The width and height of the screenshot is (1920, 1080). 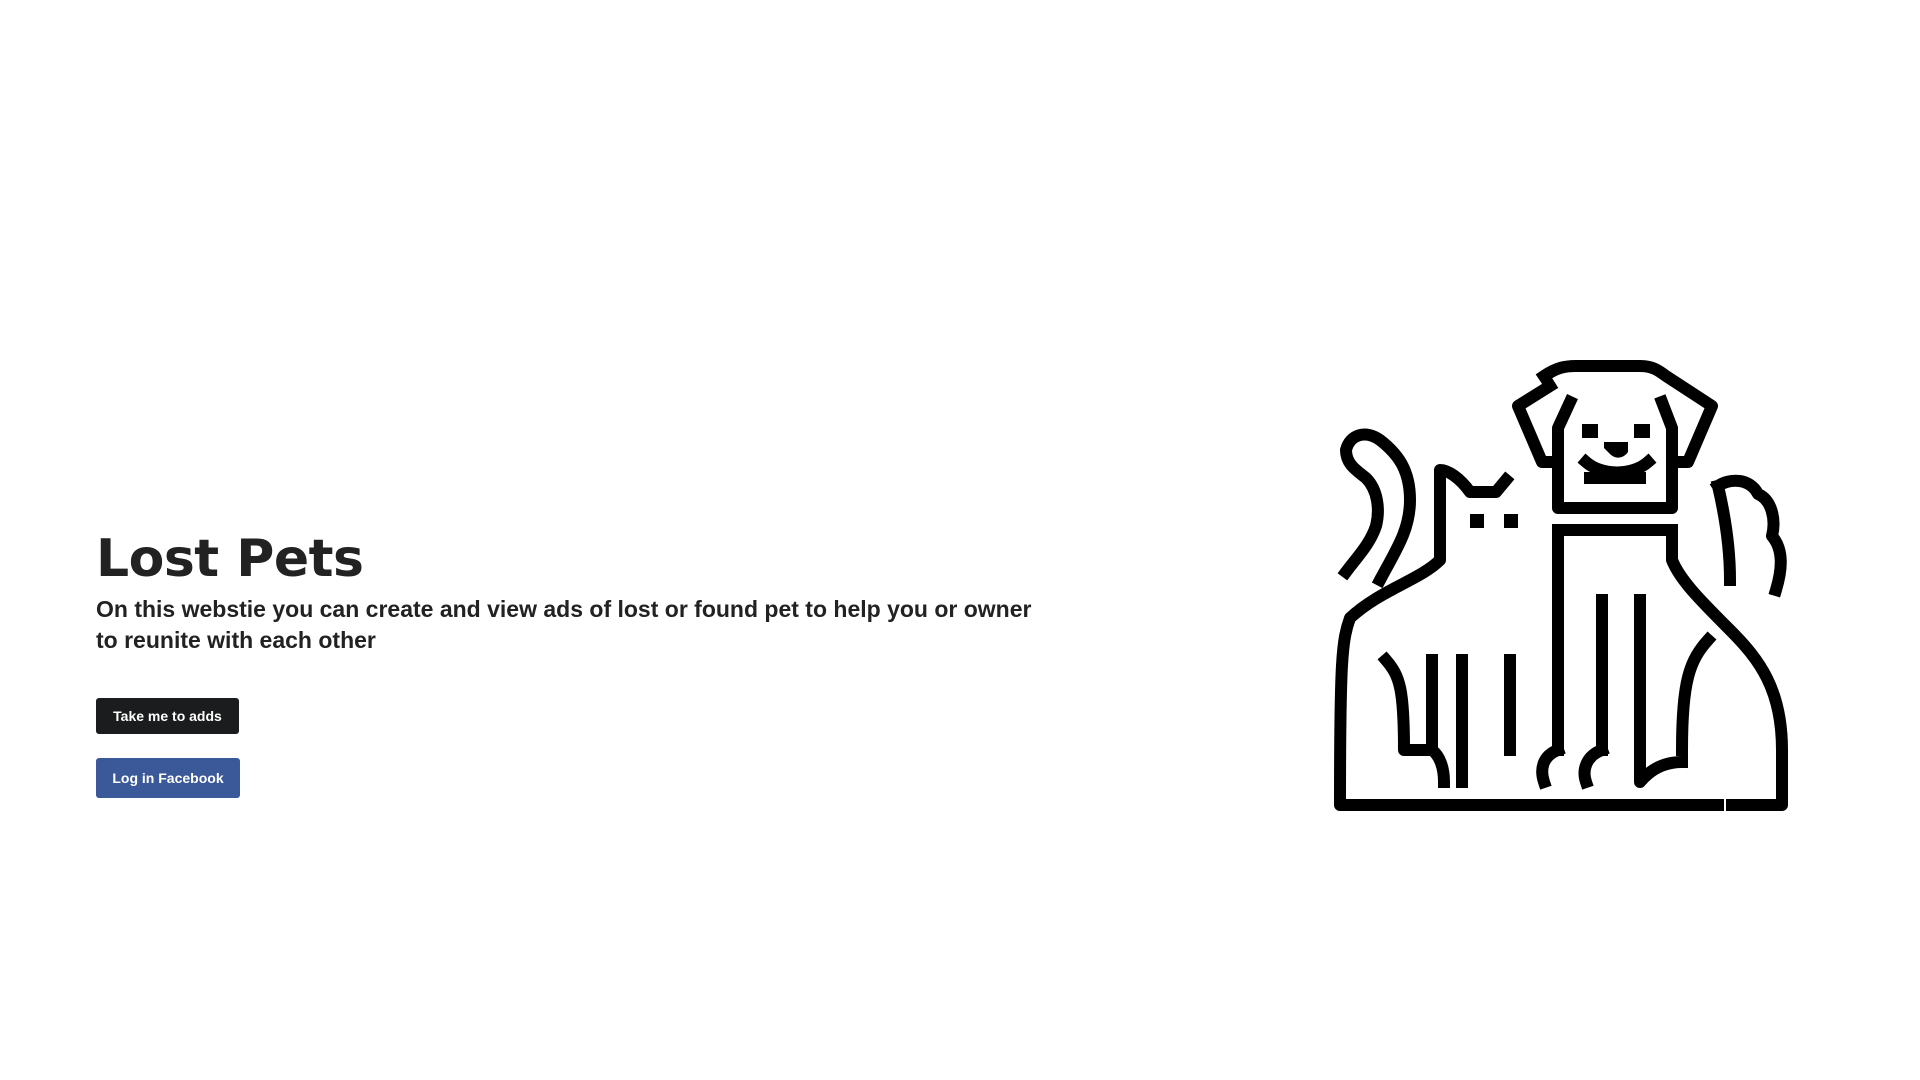 I want to click on facebook-login-button: Log in Facebook, so click(x=168, y=778).